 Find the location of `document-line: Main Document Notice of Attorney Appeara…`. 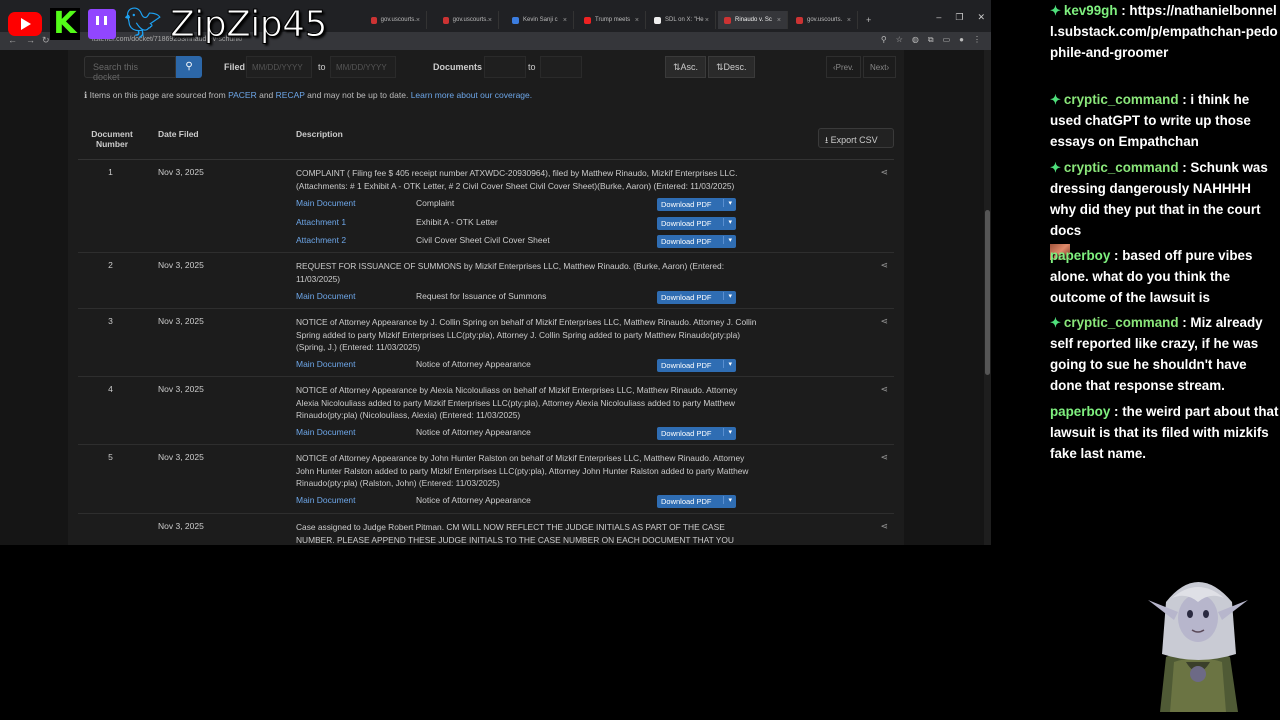

document-line: Main Document Notice of Attorney Appeara… is located at coordinates (521, 365).